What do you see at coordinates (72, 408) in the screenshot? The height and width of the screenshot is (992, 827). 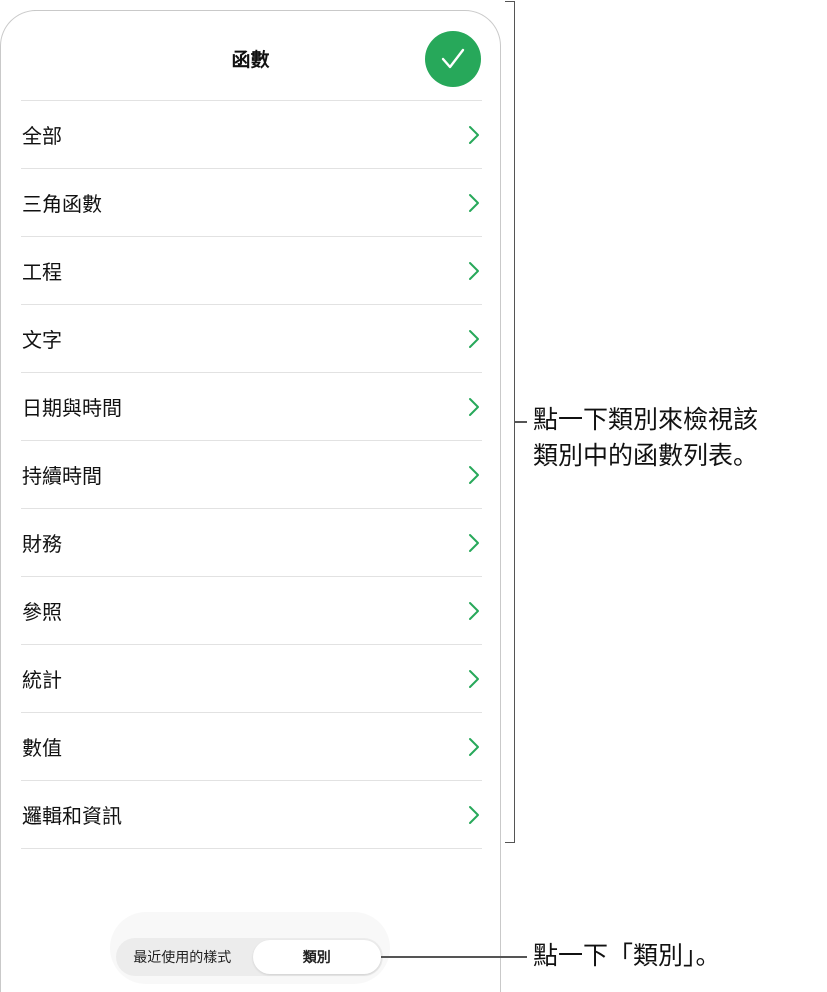 I see `category-label: 日期與時間` at bounding box center [72, 408].